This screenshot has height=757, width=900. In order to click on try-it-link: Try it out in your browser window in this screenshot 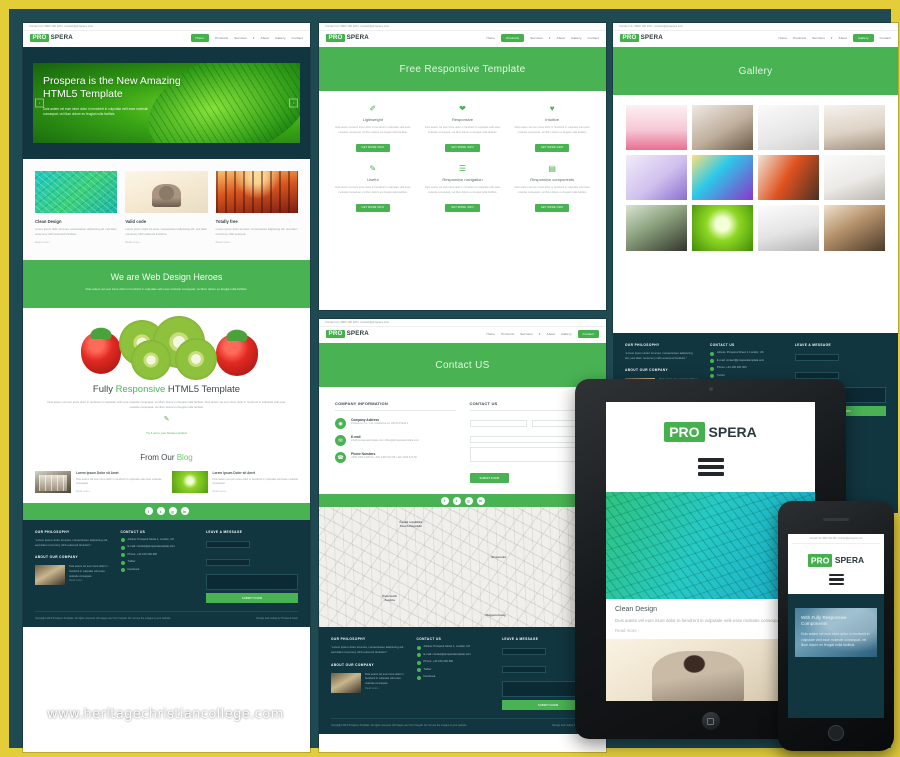, I will do `click(166, 433)`.